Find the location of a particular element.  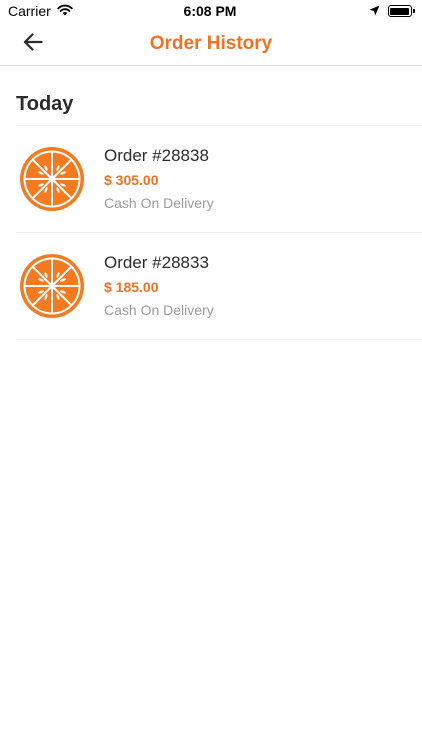

back-button is located at coordinates (33, 44).